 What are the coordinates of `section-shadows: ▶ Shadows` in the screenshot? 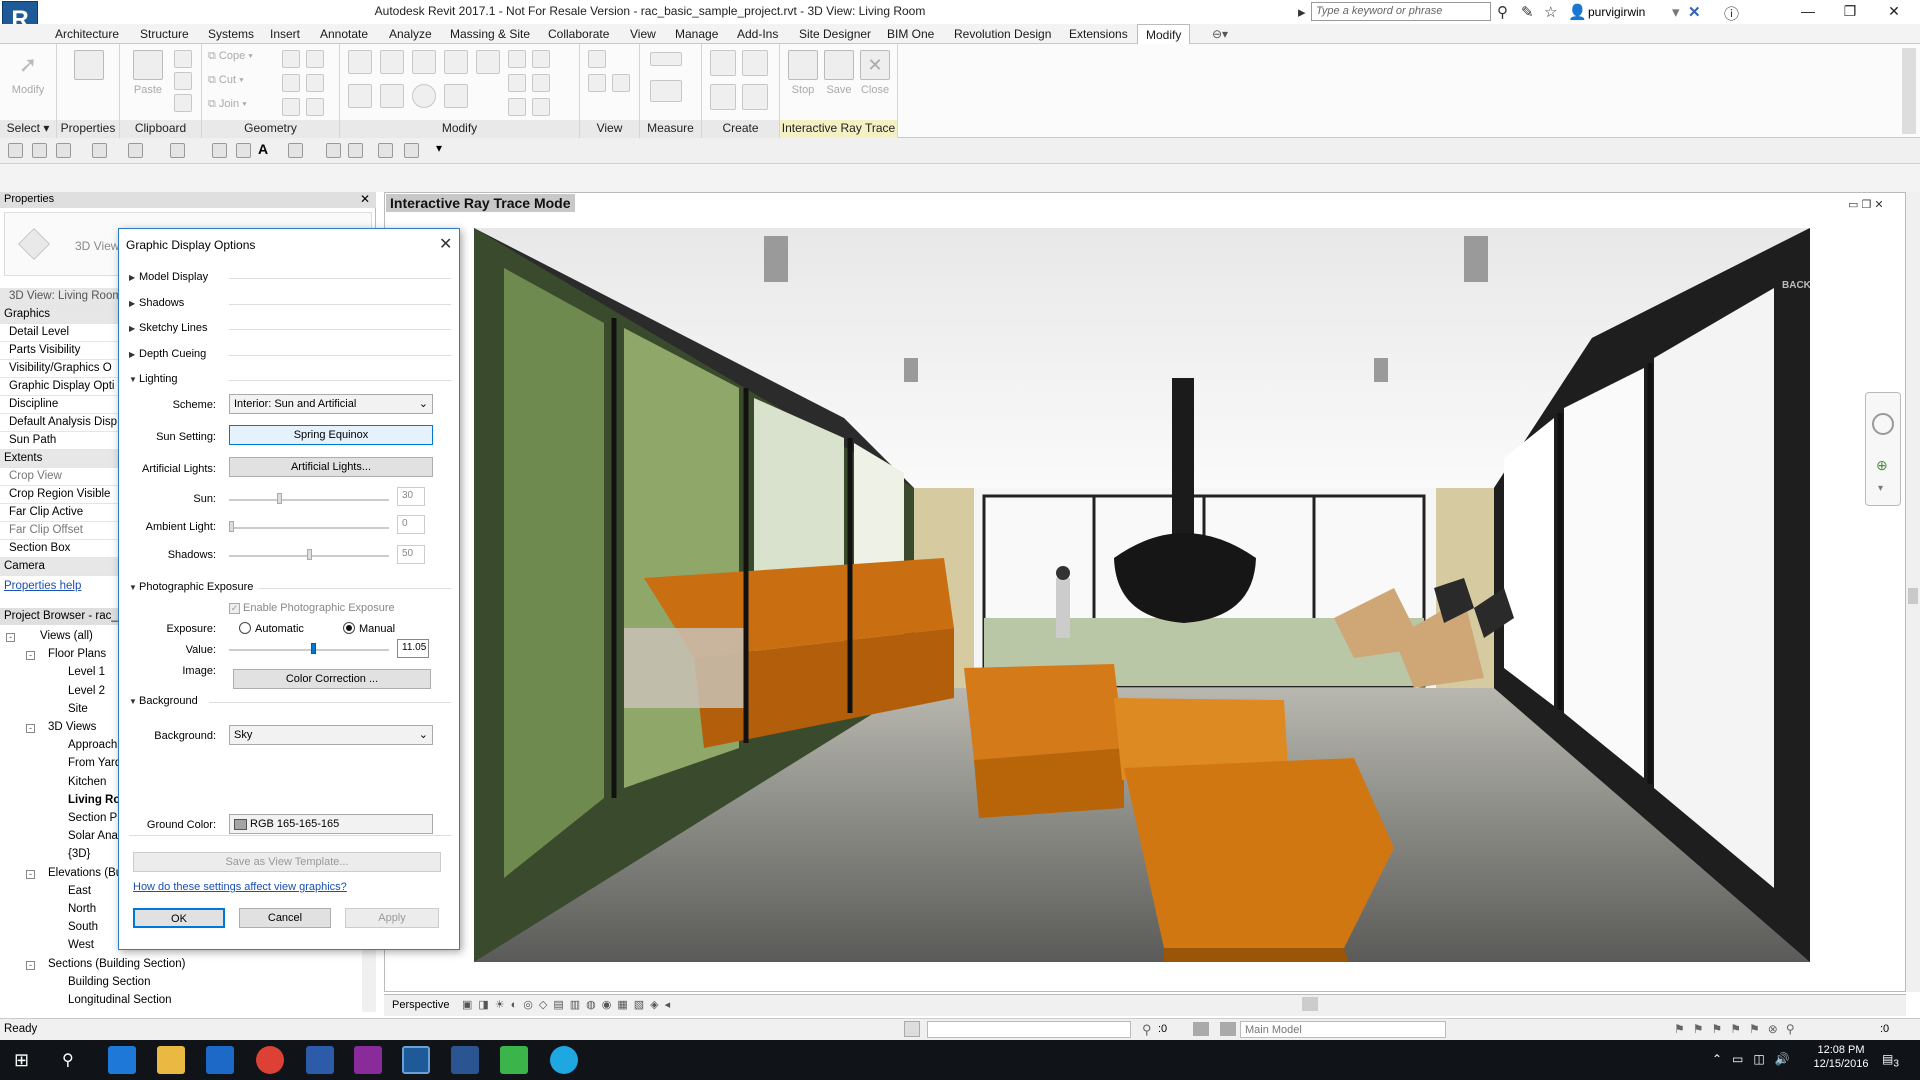 It's located at (290, 303).